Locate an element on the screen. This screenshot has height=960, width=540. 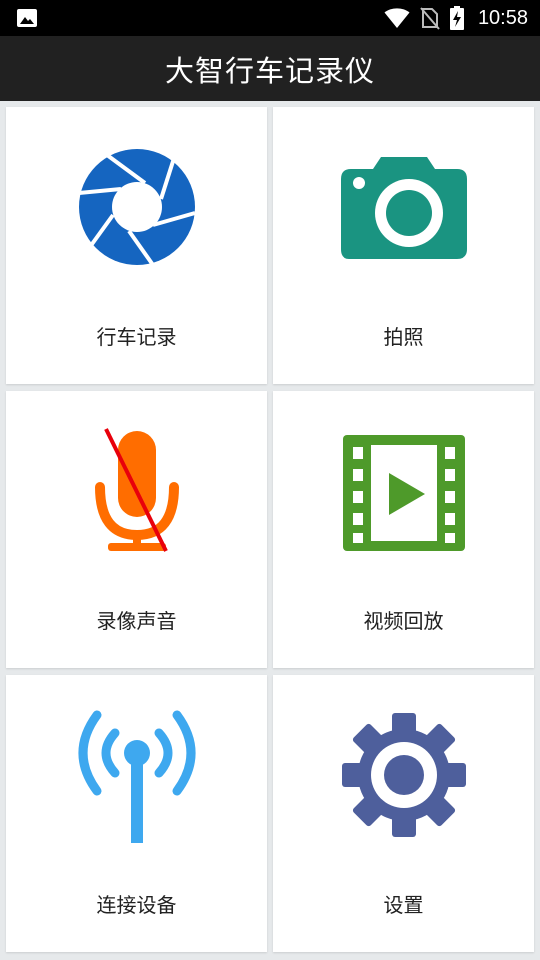
menu-item-label: 拍照 is located at coordinates (403, 337).